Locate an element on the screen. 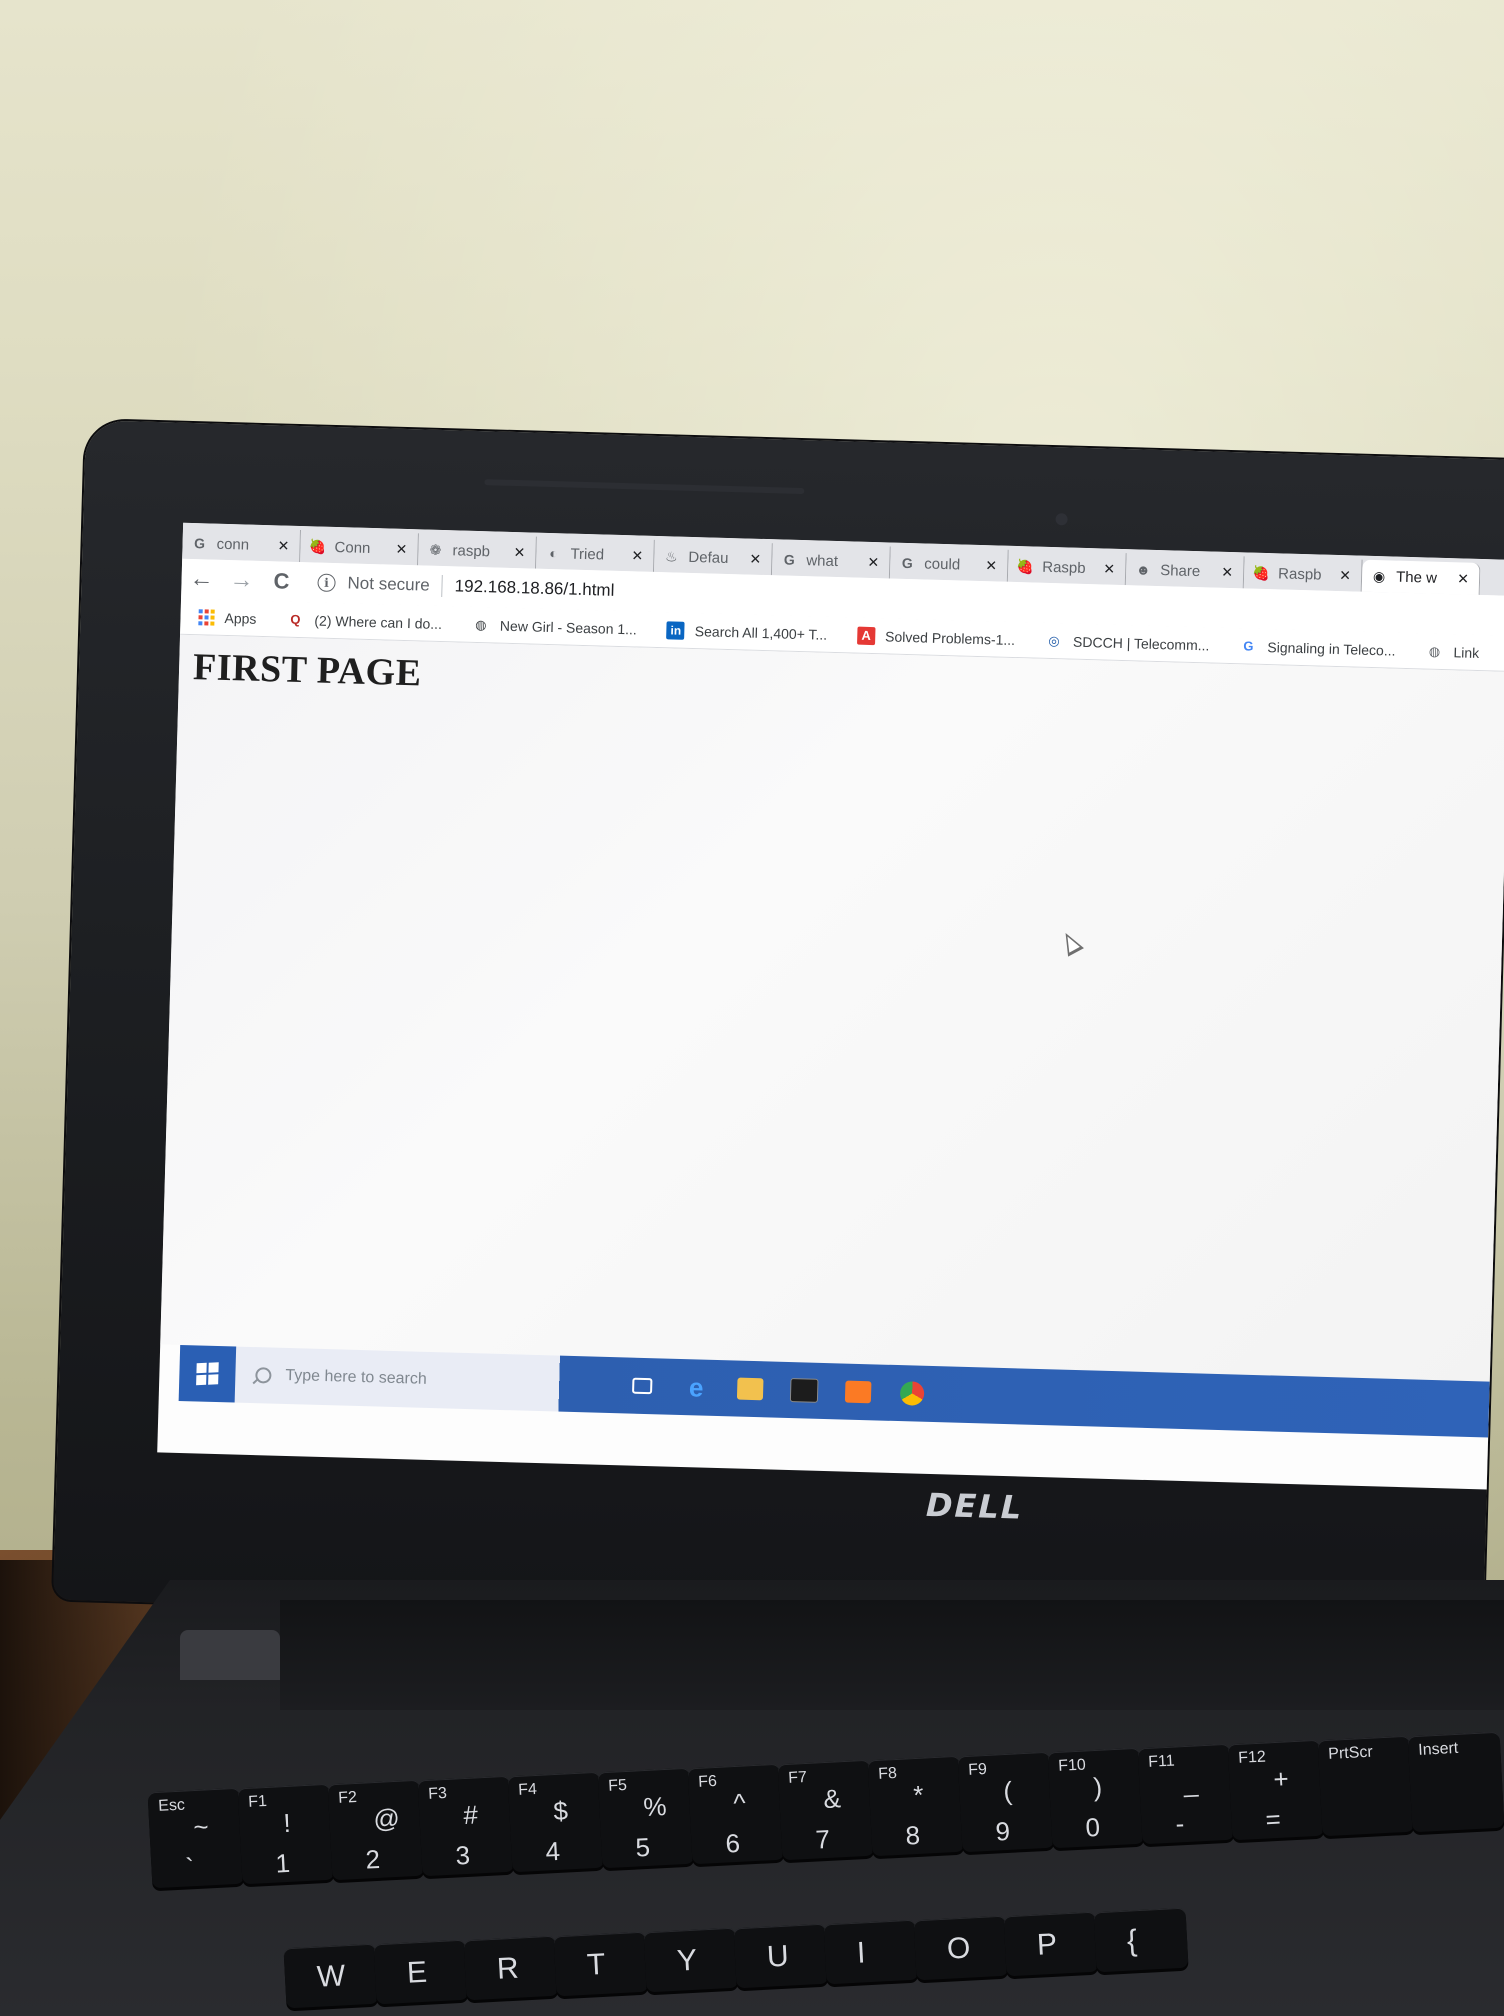  start-button is located at coordinates (207, 1373).